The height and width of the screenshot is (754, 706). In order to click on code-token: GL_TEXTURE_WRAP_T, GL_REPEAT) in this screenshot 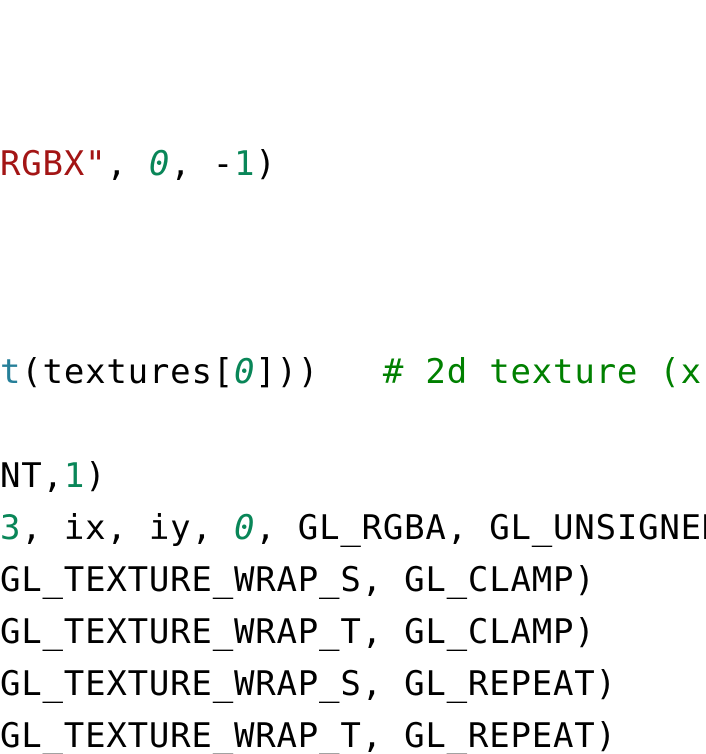, I will do `click(308, 735)`.